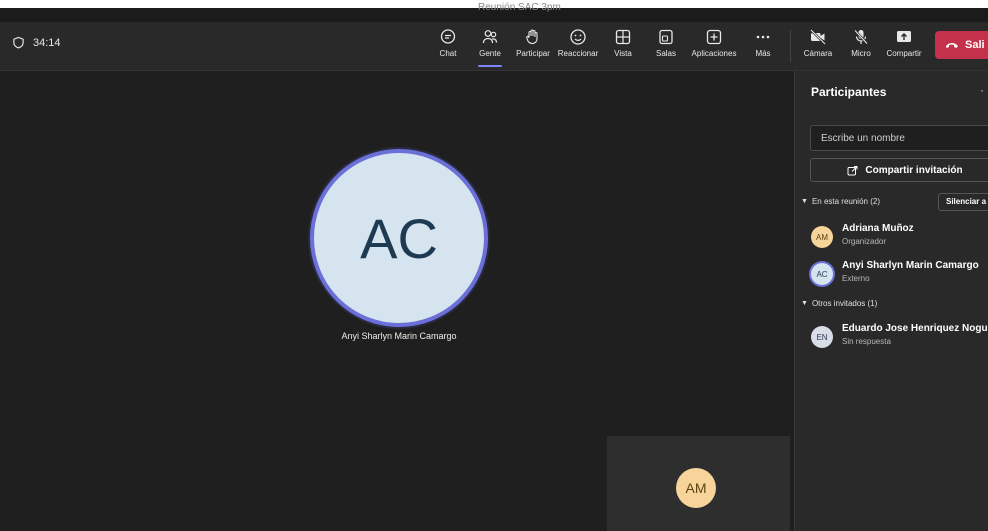 The height and width of the screenshot is (531, 988). I want to click on mic-off-icon, so click(861, 37).